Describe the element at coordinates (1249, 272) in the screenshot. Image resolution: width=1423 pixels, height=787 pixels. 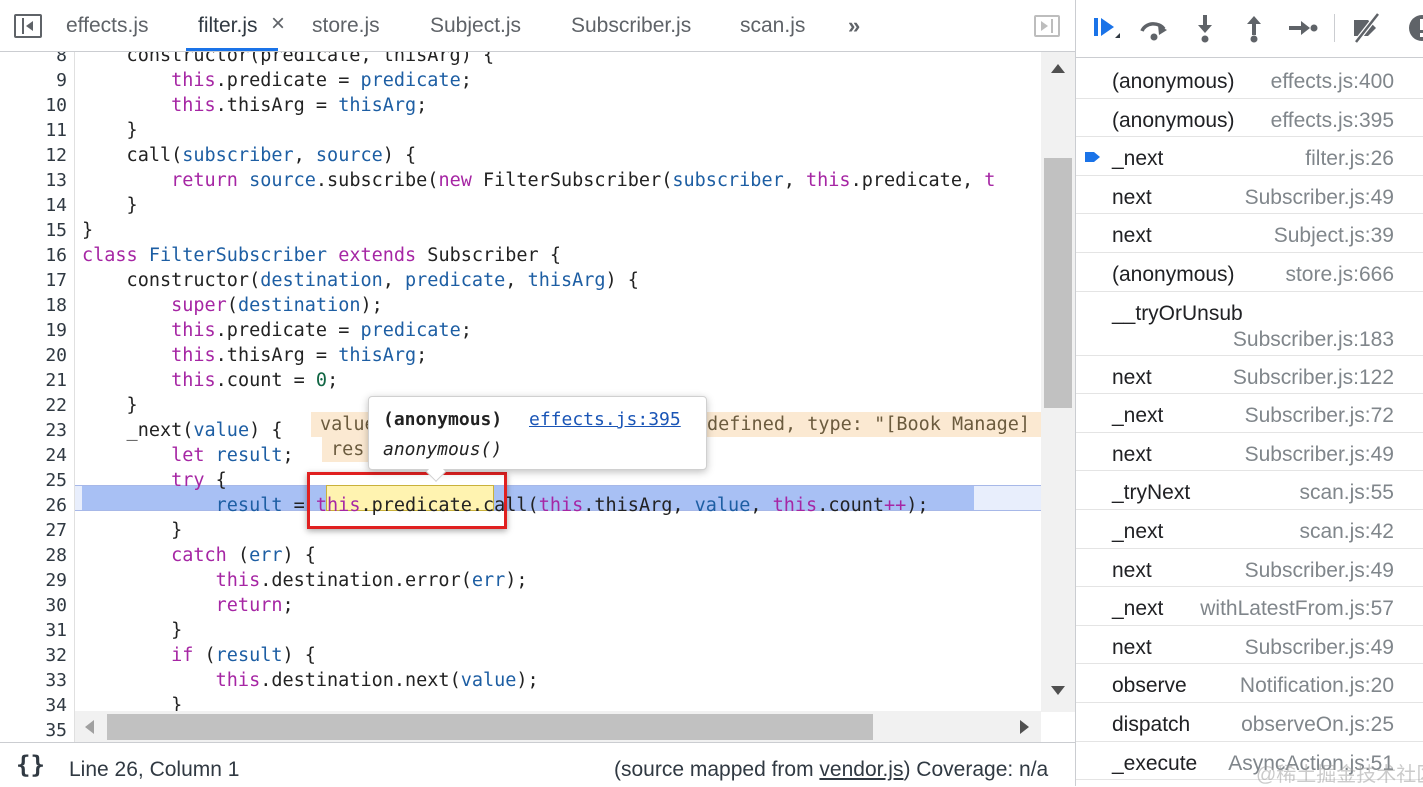
I see `call-frame: (anonymous) store.js:666` at that location.